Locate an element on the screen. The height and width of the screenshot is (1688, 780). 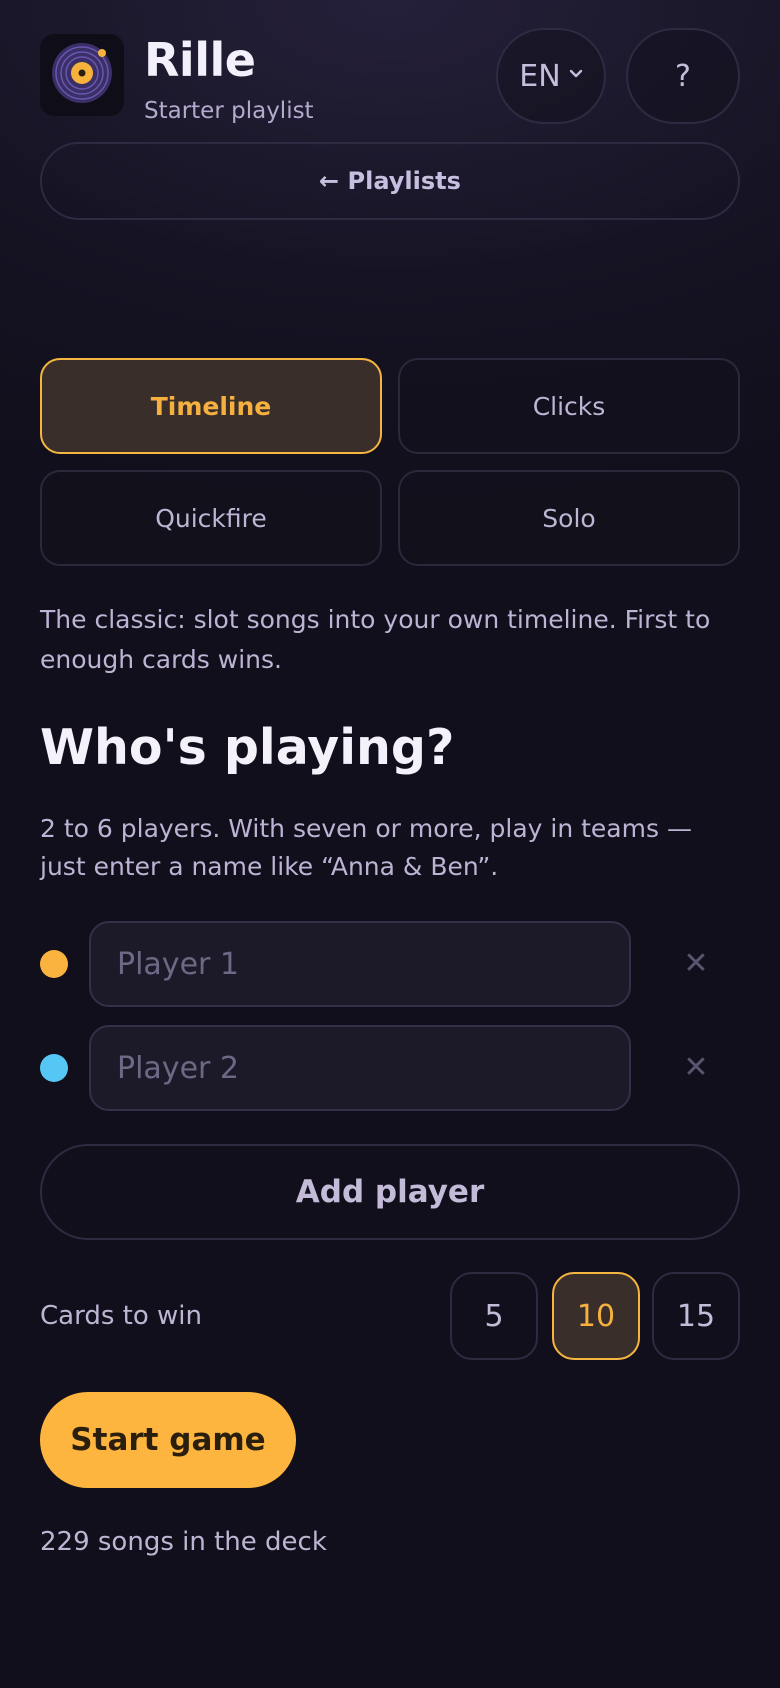
vinyl-record-icon is located at coordinates (82, 75).